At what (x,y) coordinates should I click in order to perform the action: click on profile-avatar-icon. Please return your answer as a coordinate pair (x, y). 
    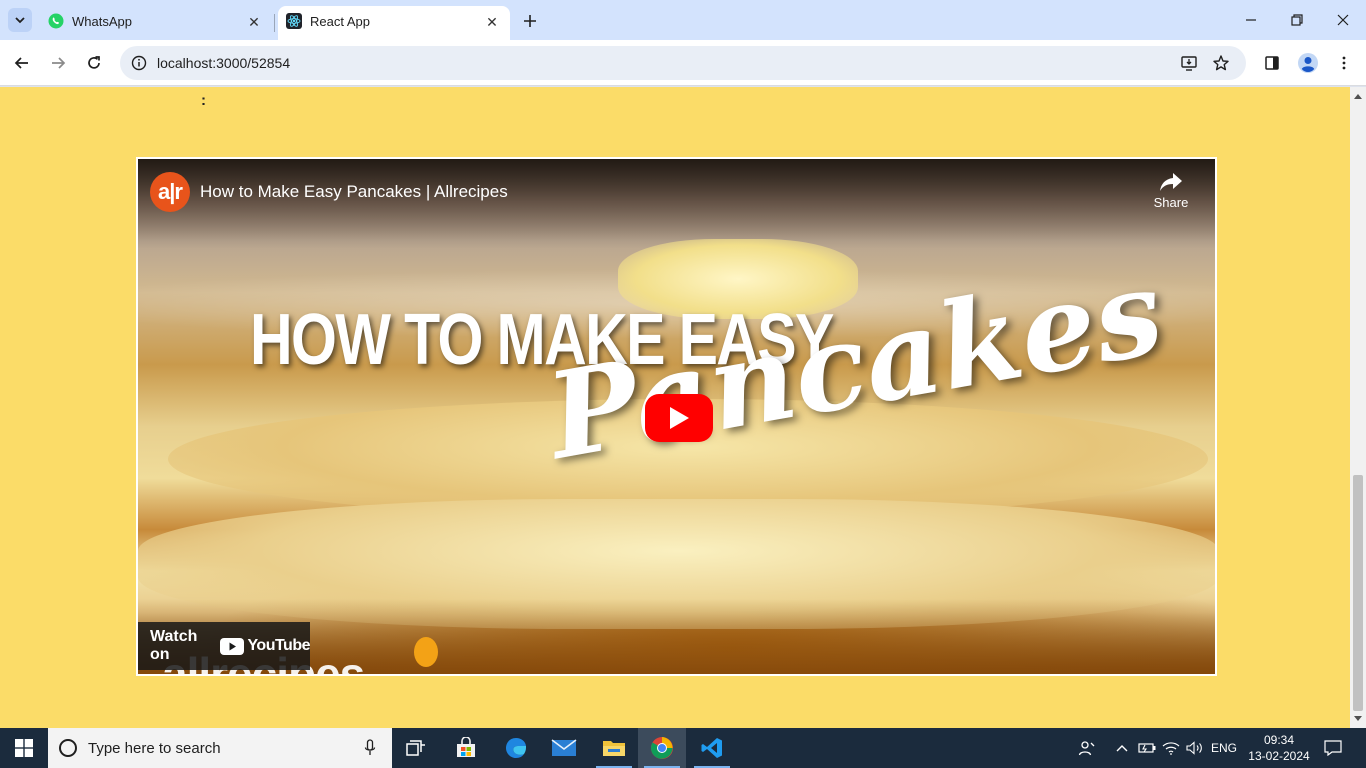
    Looking at the image, I should click on (1308, 63).